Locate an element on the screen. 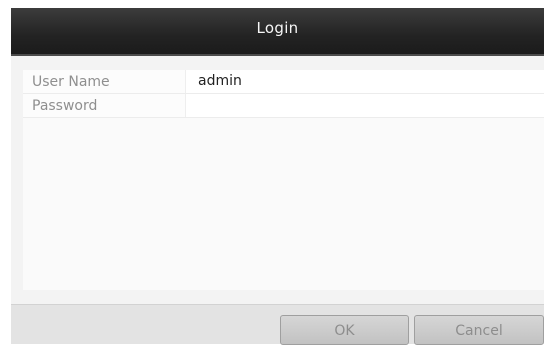 The width and height of the screenshot is (544, 346). dialog-title: Login is located at coordinates (277, 28).